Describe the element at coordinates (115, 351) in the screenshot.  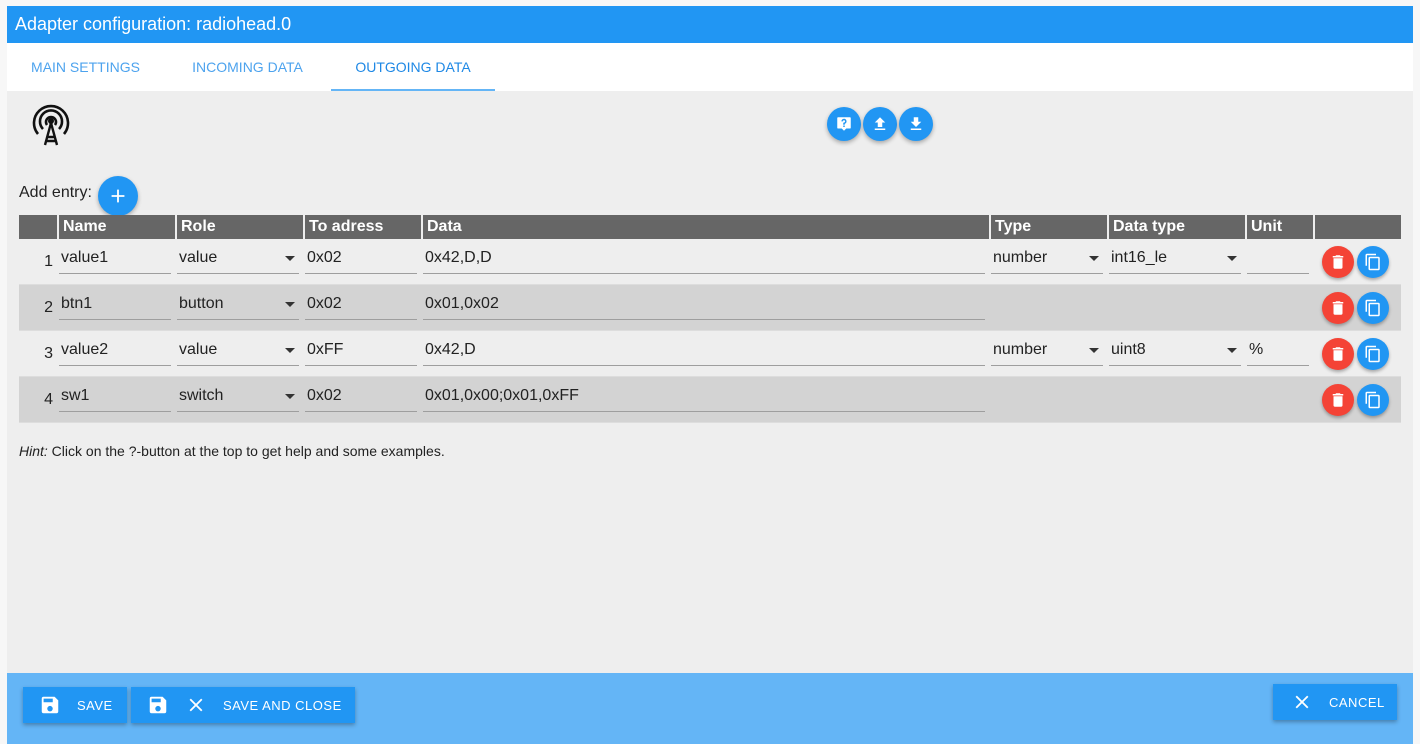
I see `name-input: value2` at that location.